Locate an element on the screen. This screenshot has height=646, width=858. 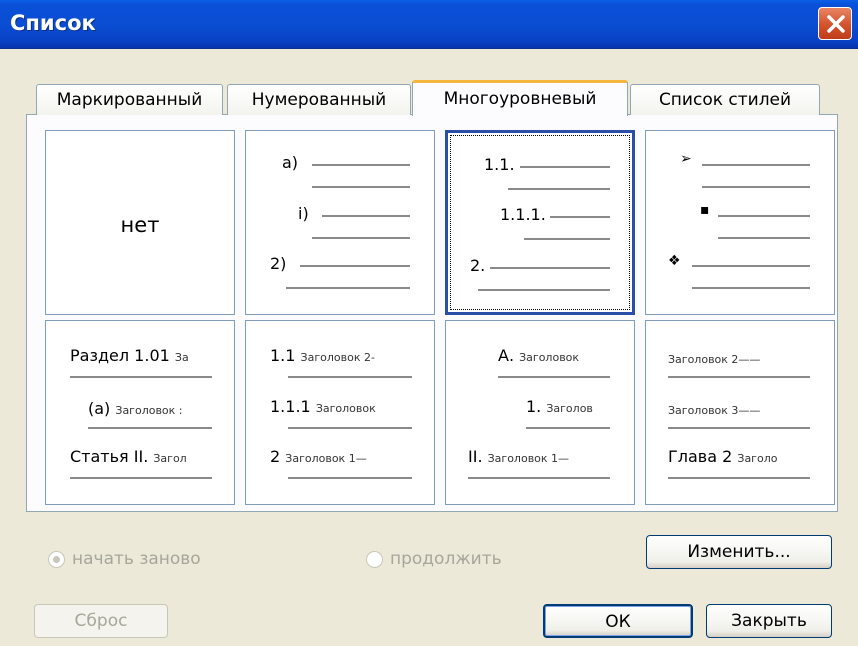
close-button is located at coordinates (835, 23).